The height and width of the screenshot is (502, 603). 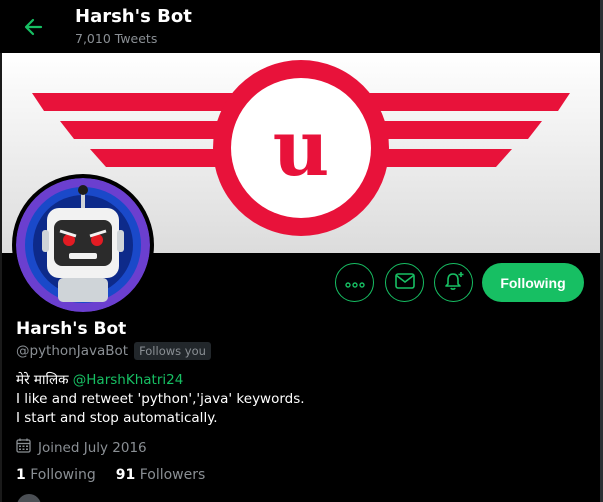 What do you see at coordinates (23, 447) in the screenshot?
I see `calendar-icon` at bounding box center [23, 447].